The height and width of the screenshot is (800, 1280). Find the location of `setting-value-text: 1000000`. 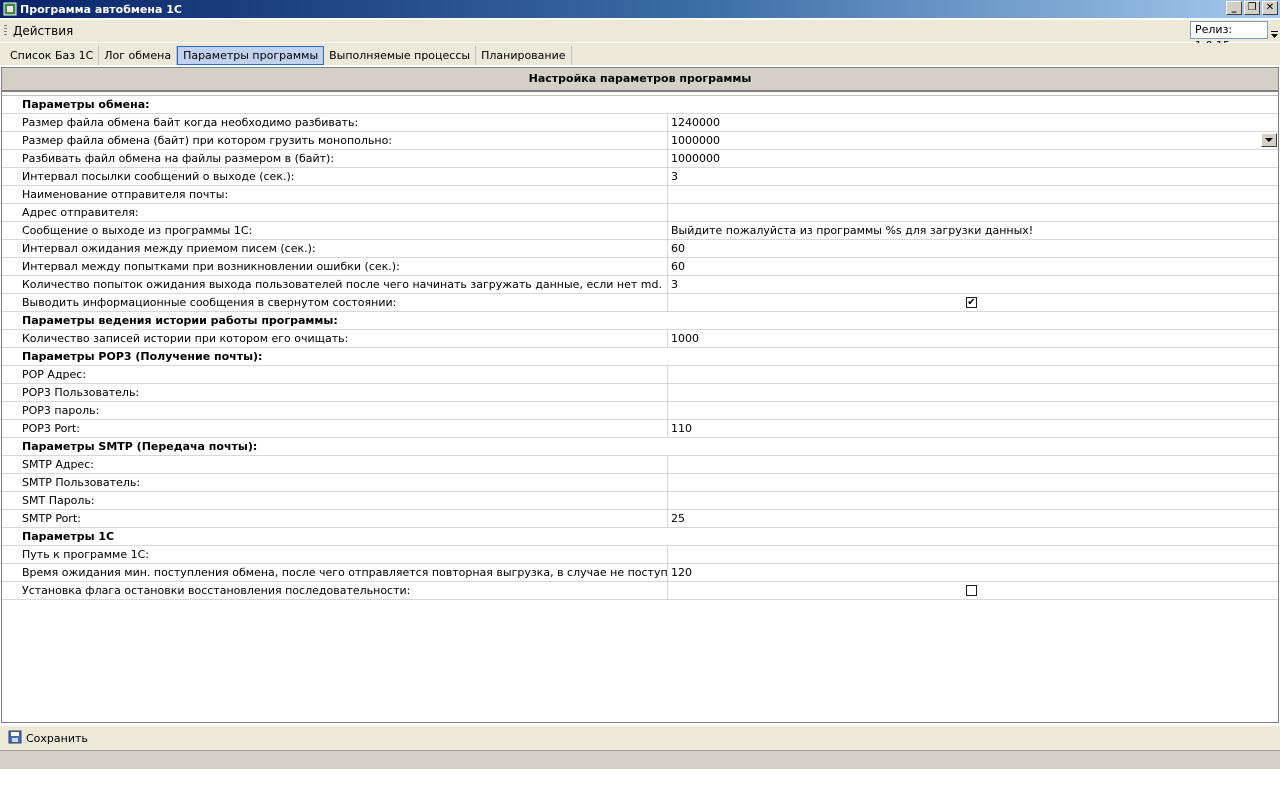

setting-value-text: 1000000 is located at coordinates (695, 140).